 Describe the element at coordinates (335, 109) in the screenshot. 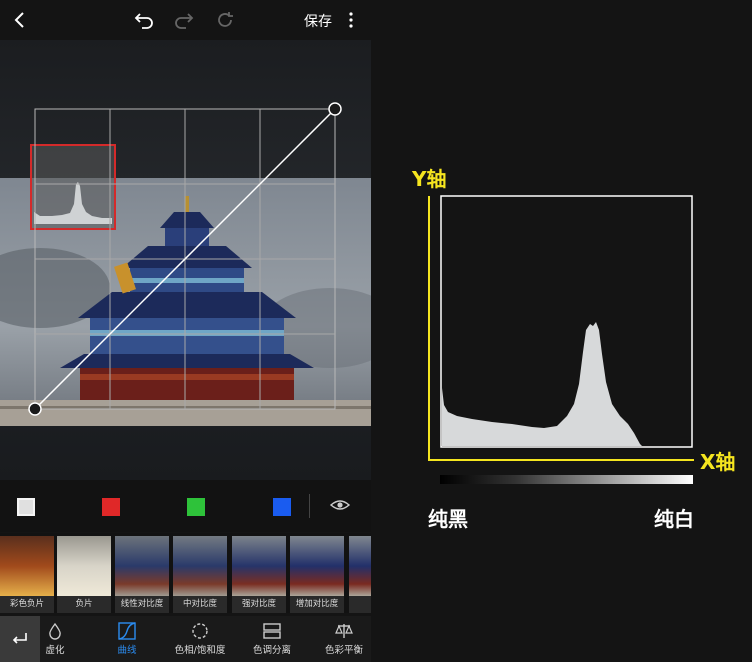

I see `curve-point-white` at that location.